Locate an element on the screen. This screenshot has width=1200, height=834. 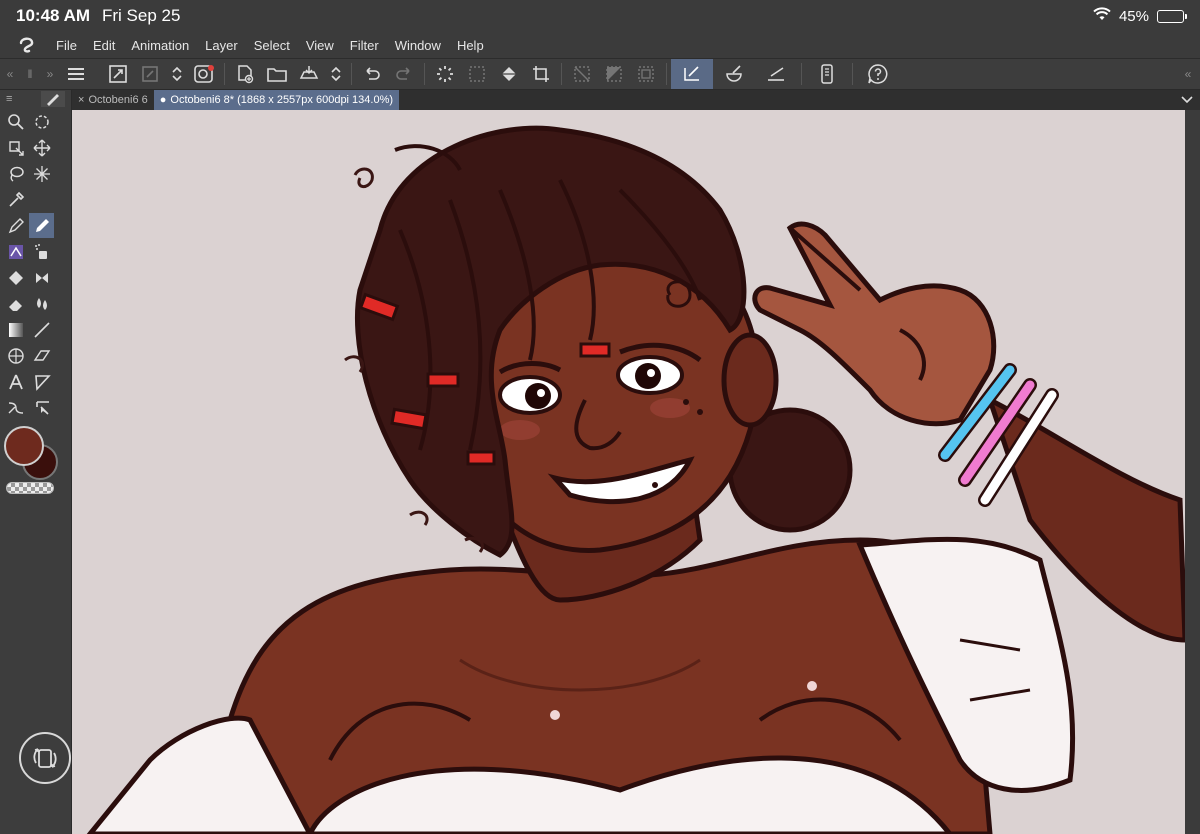
fill-tool-icon is located at coordinates (15, 277).